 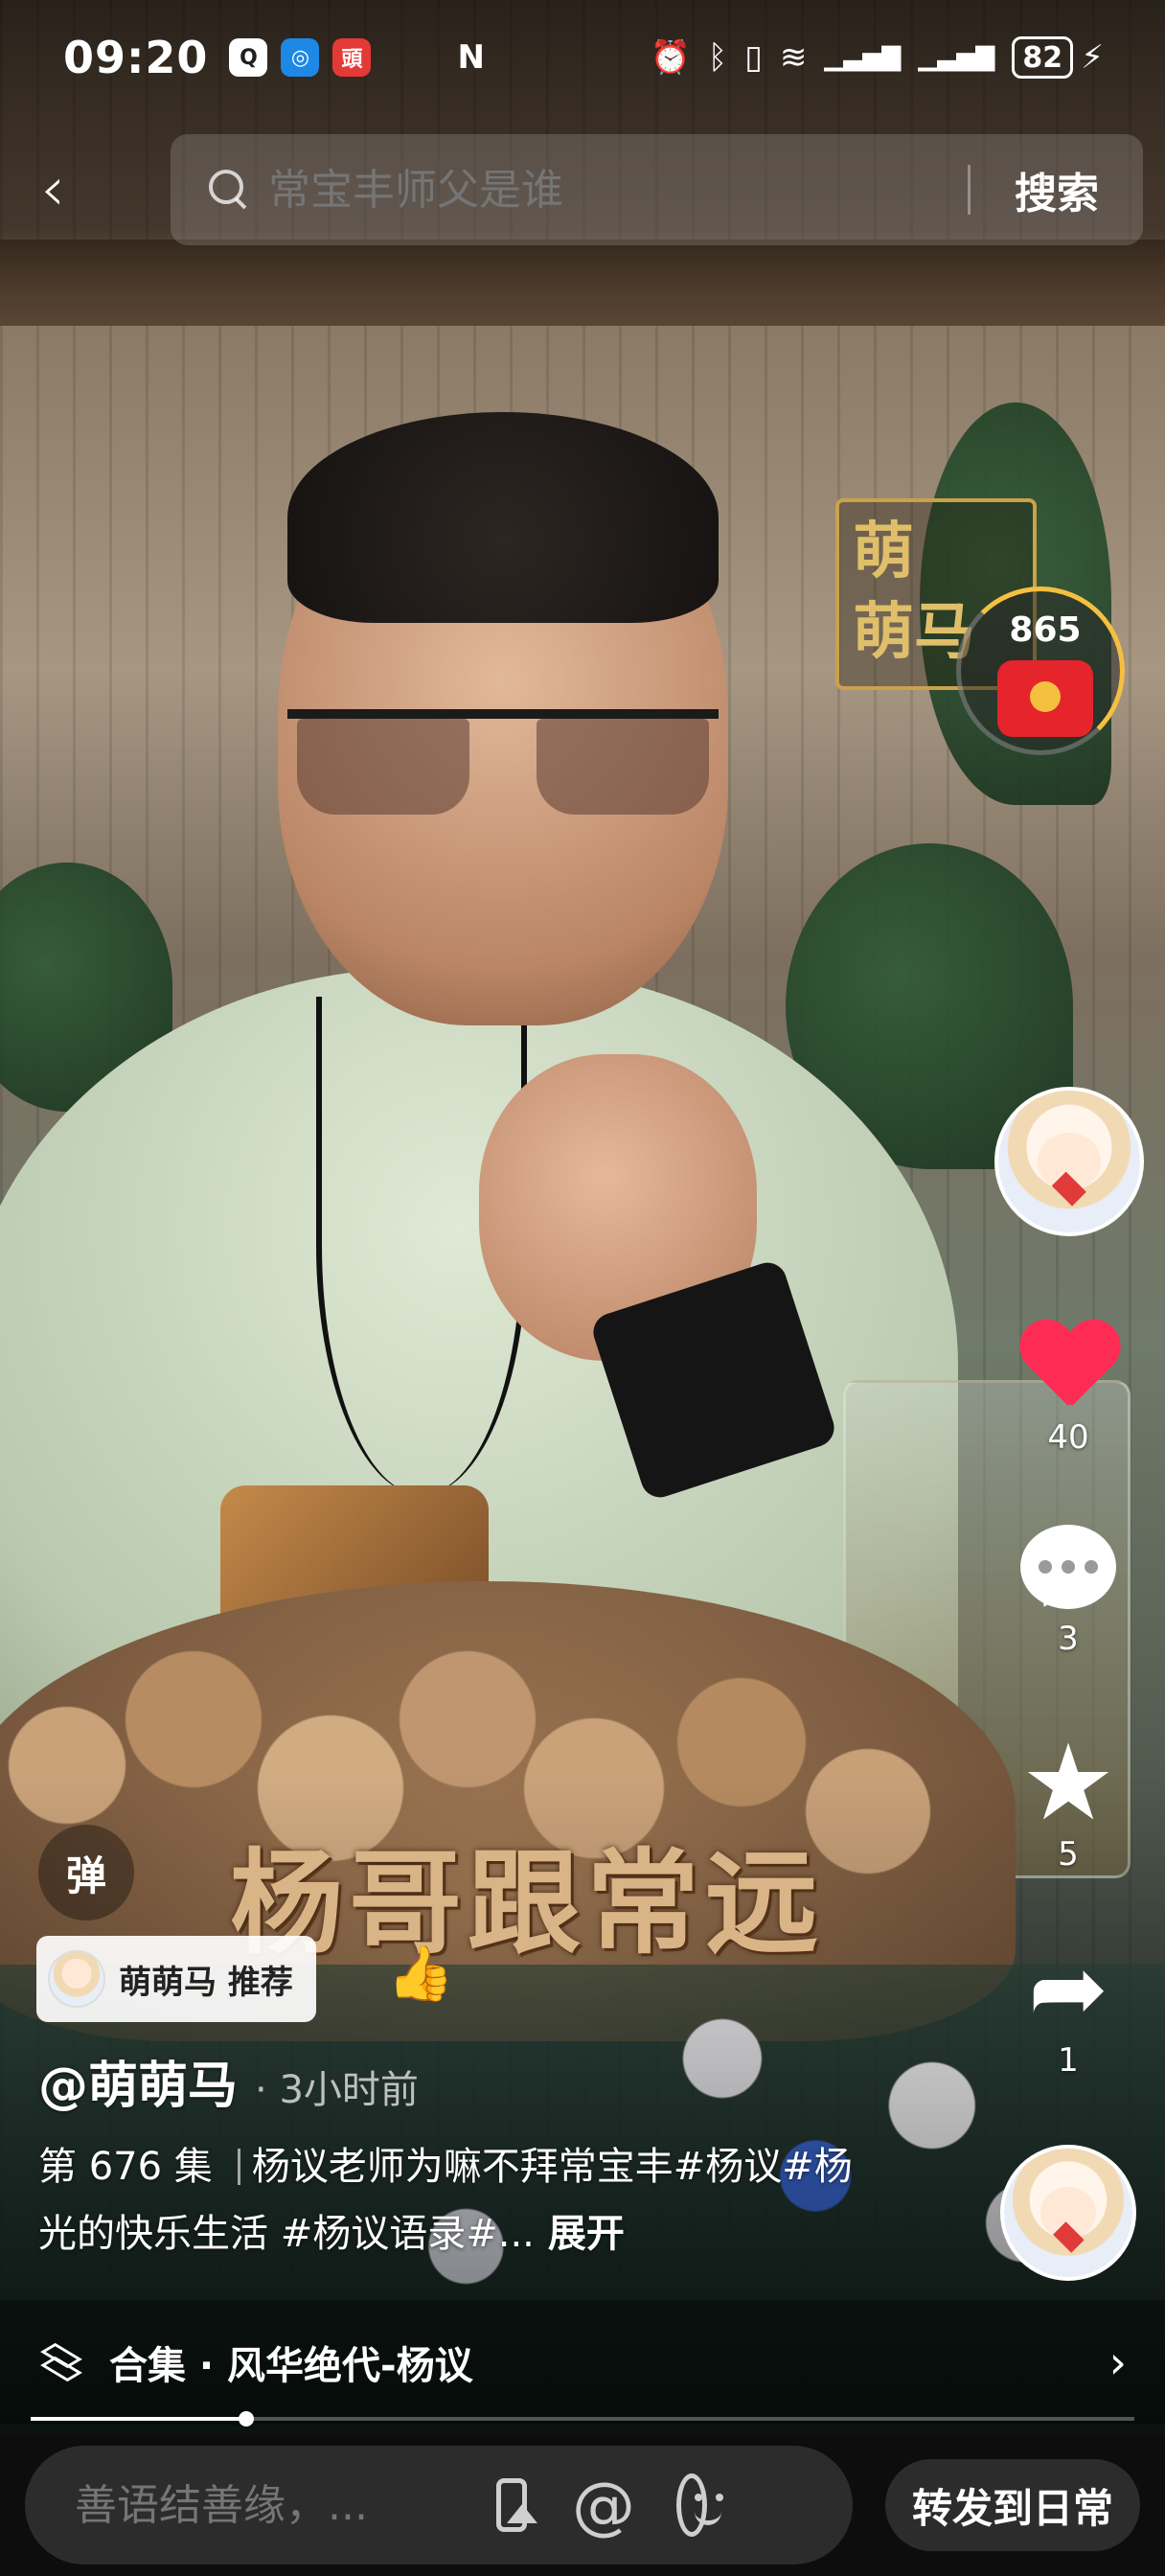 I want to click on music-disc-avatar, so click(x=1068, y=2213).